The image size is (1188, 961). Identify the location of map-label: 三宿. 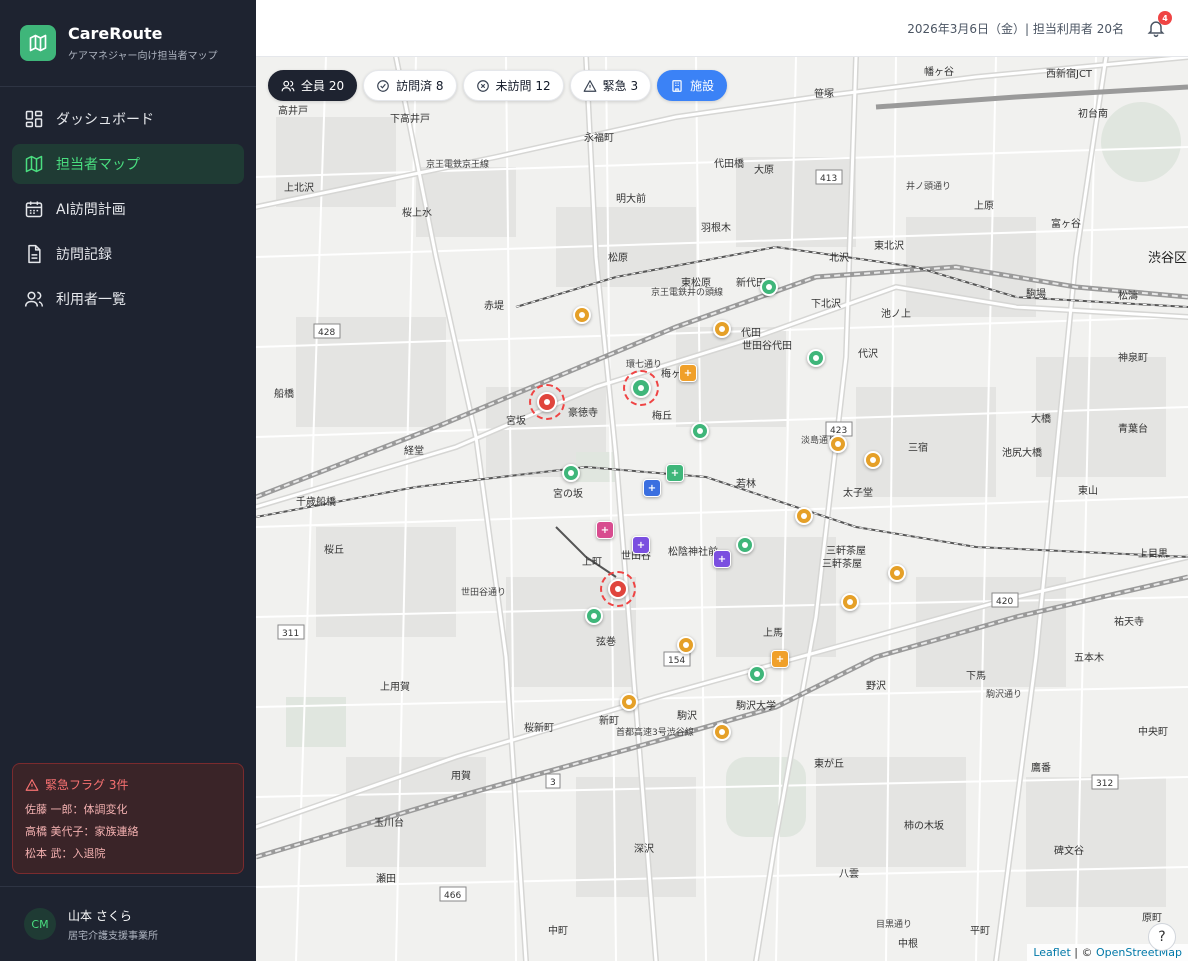
(918, 448).